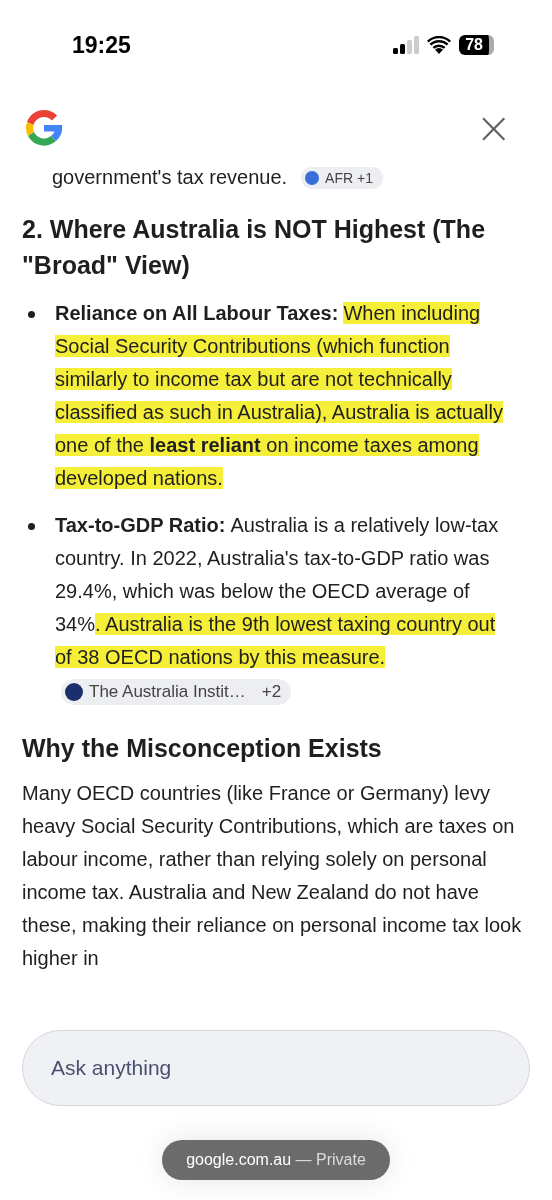  I want to click on source-chip: AFR +1, so click(342, 177).